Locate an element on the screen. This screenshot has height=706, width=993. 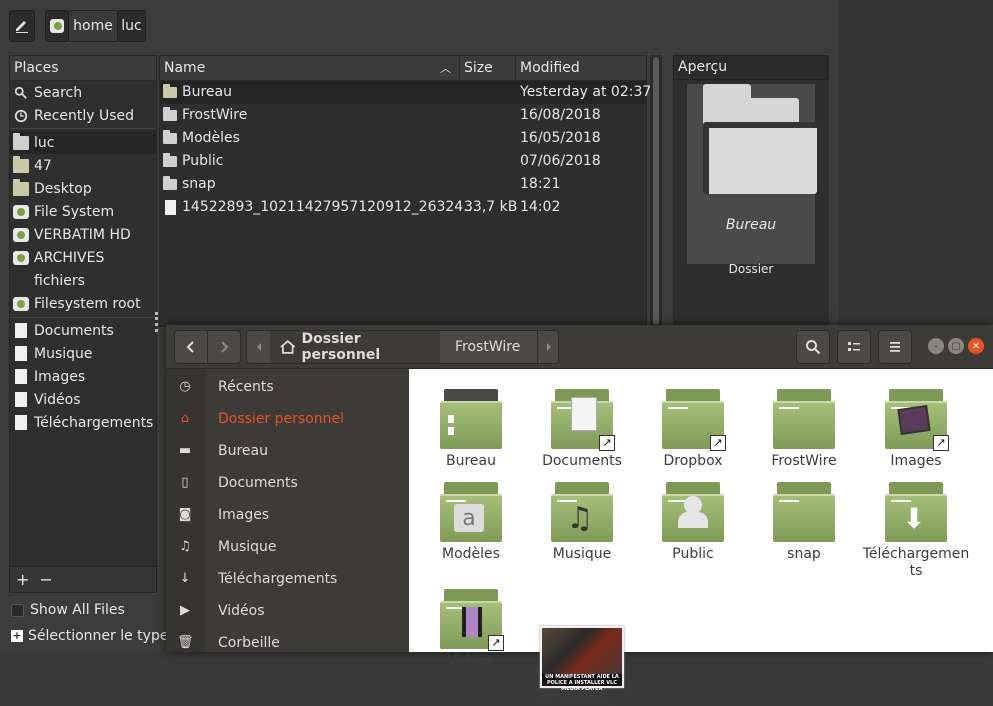
home-folder-icon is located at coordinates (21, 141).